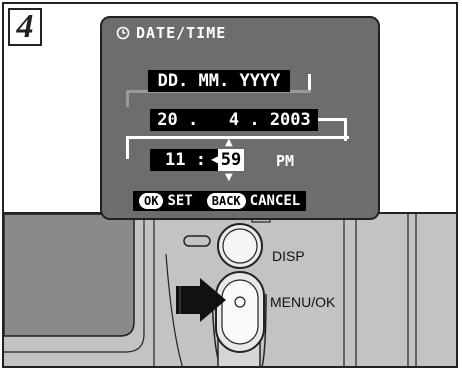 The height and width of the screenshot is (370, 462). I want to click on cancel-label: CANCEL, so click(275, 201).